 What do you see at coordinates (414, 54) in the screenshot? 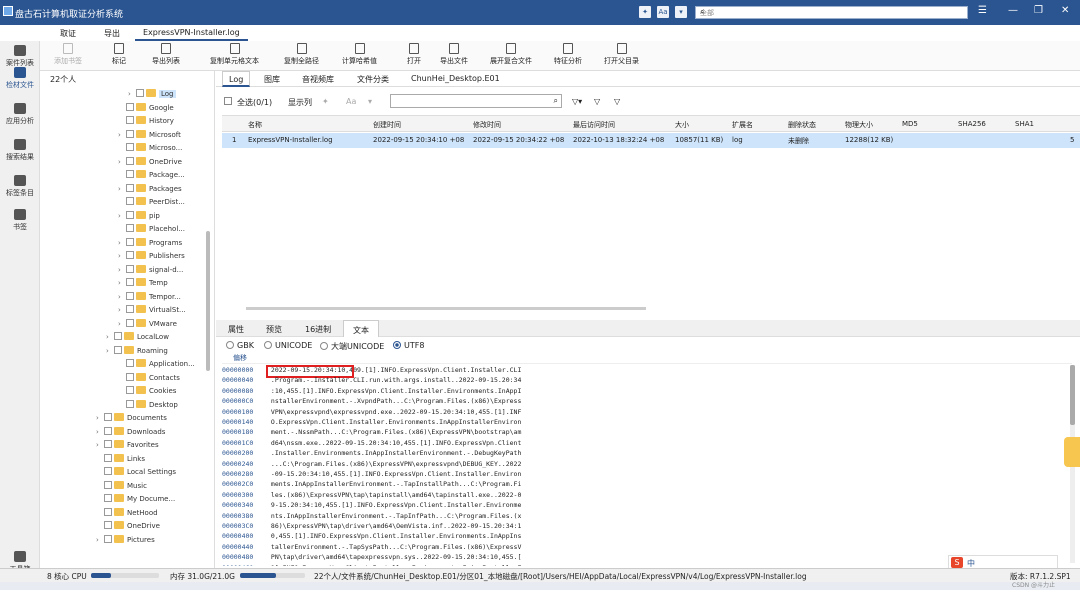
I see `open-button: 打开` at bounding box center [414, 54].